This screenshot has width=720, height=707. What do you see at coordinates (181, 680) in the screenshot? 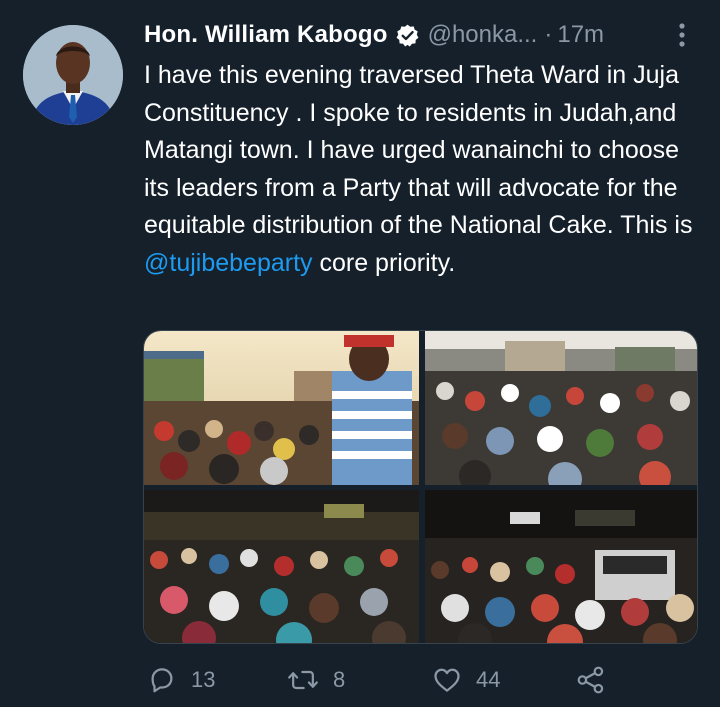
I see `reply-button: 13` at bounding box center [181, 680].